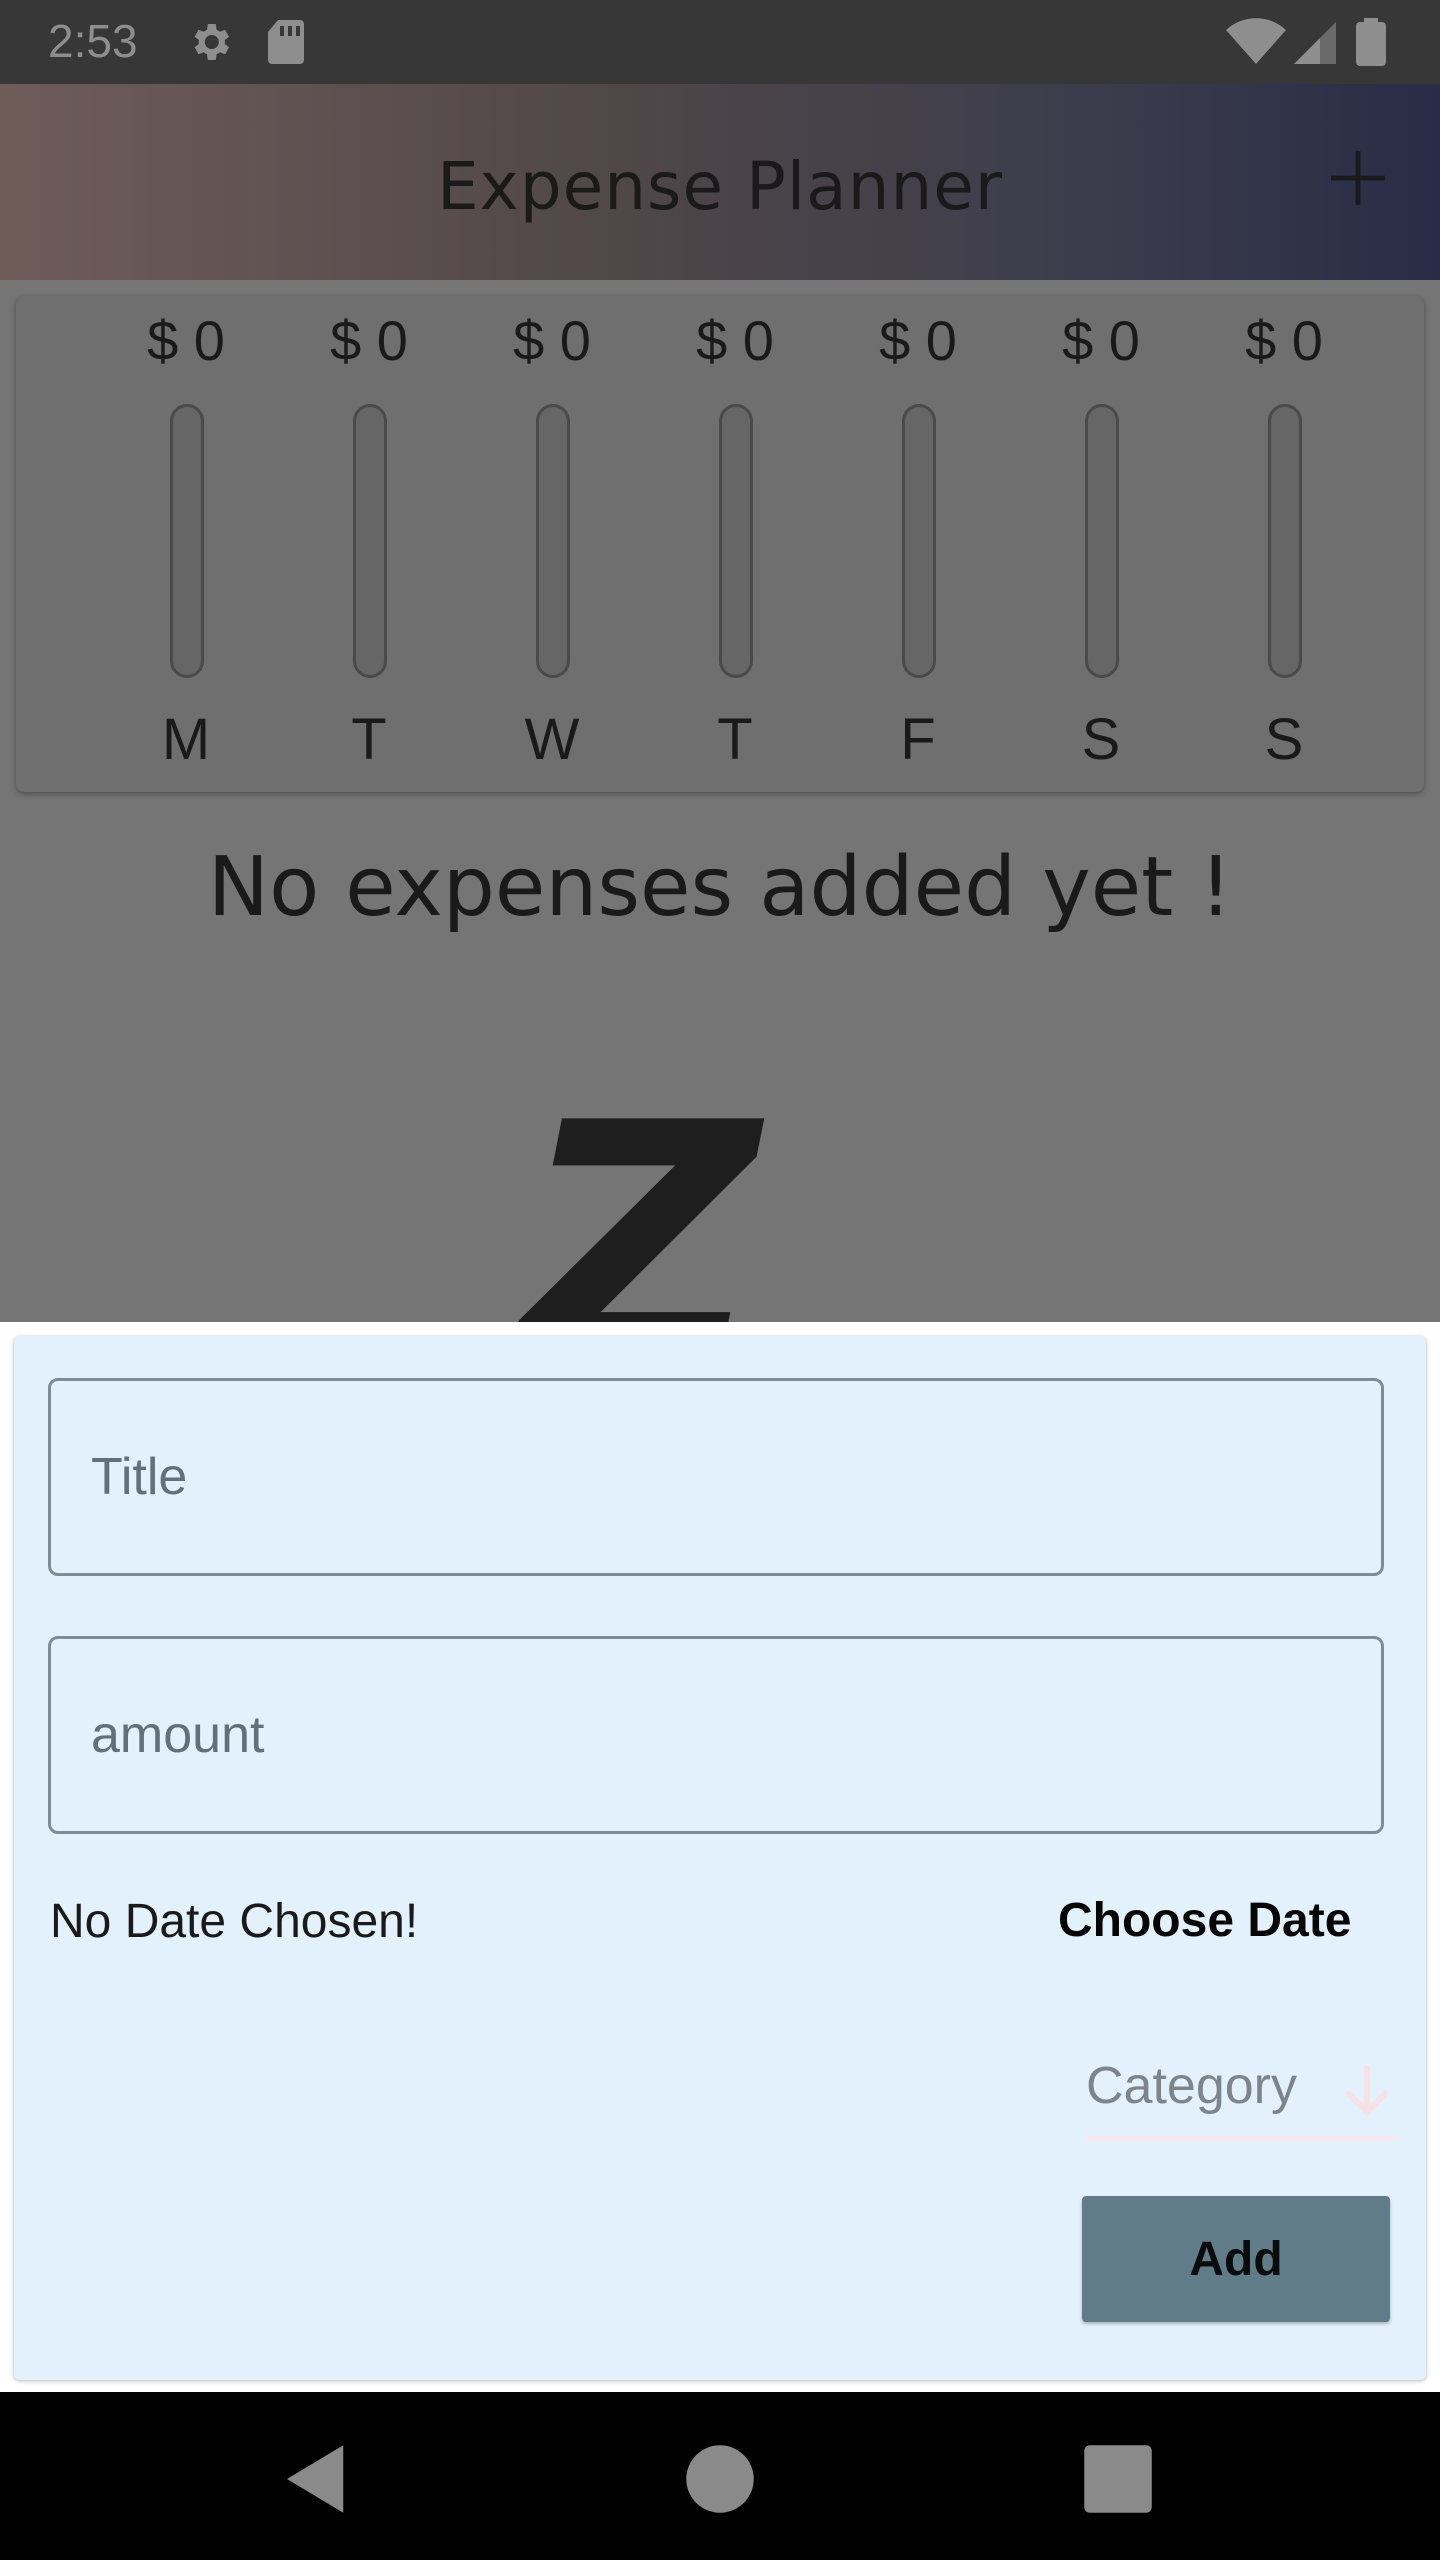  Describe the element at coordinates (720, 887) in the screenshot. I see `empty-state-message: No expenses added yet !` at that location.